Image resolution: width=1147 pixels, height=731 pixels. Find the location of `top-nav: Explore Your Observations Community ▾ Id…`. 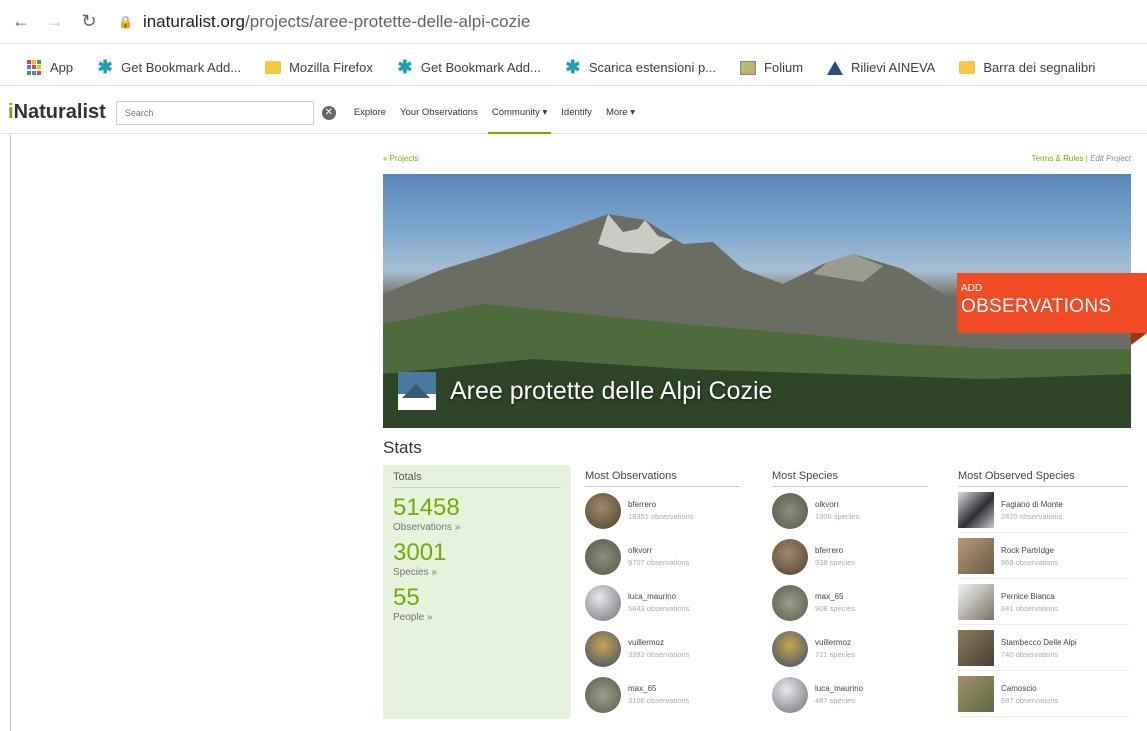

top-nav: Explore Your Observations Community ▾ Id… is located at coordinates (501, 113).